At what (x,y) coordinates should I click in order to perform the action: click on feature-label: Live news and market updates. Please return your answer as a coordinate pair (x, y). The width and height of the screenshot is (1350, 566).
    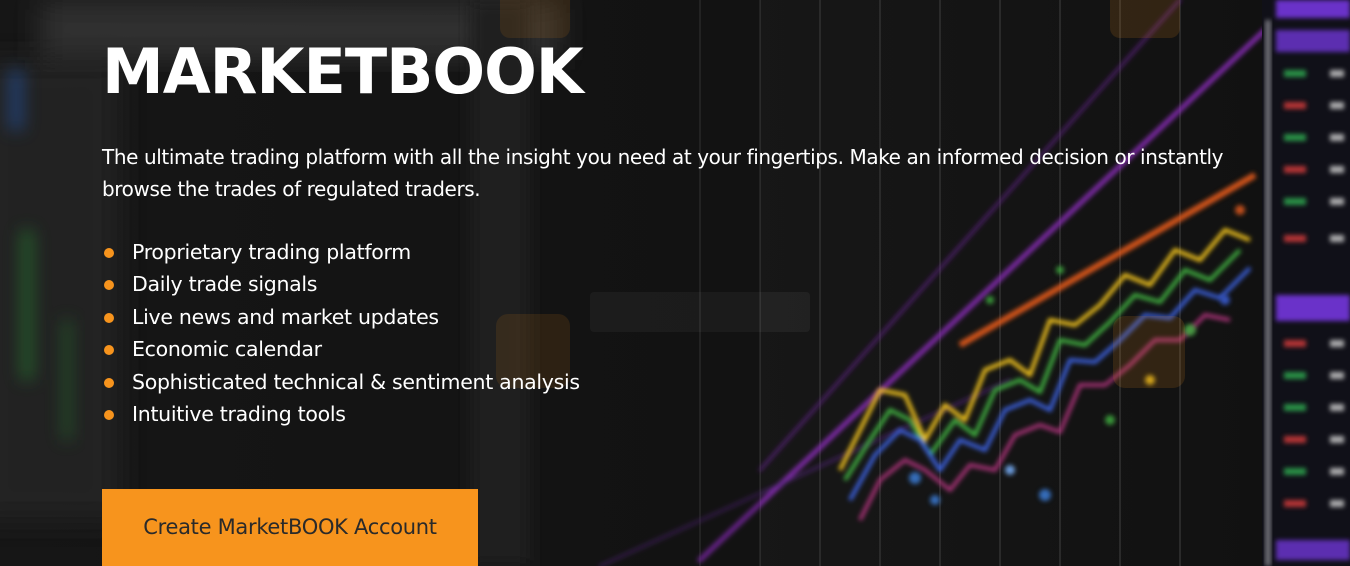
    Looking at the image, I should click on (285, 316).